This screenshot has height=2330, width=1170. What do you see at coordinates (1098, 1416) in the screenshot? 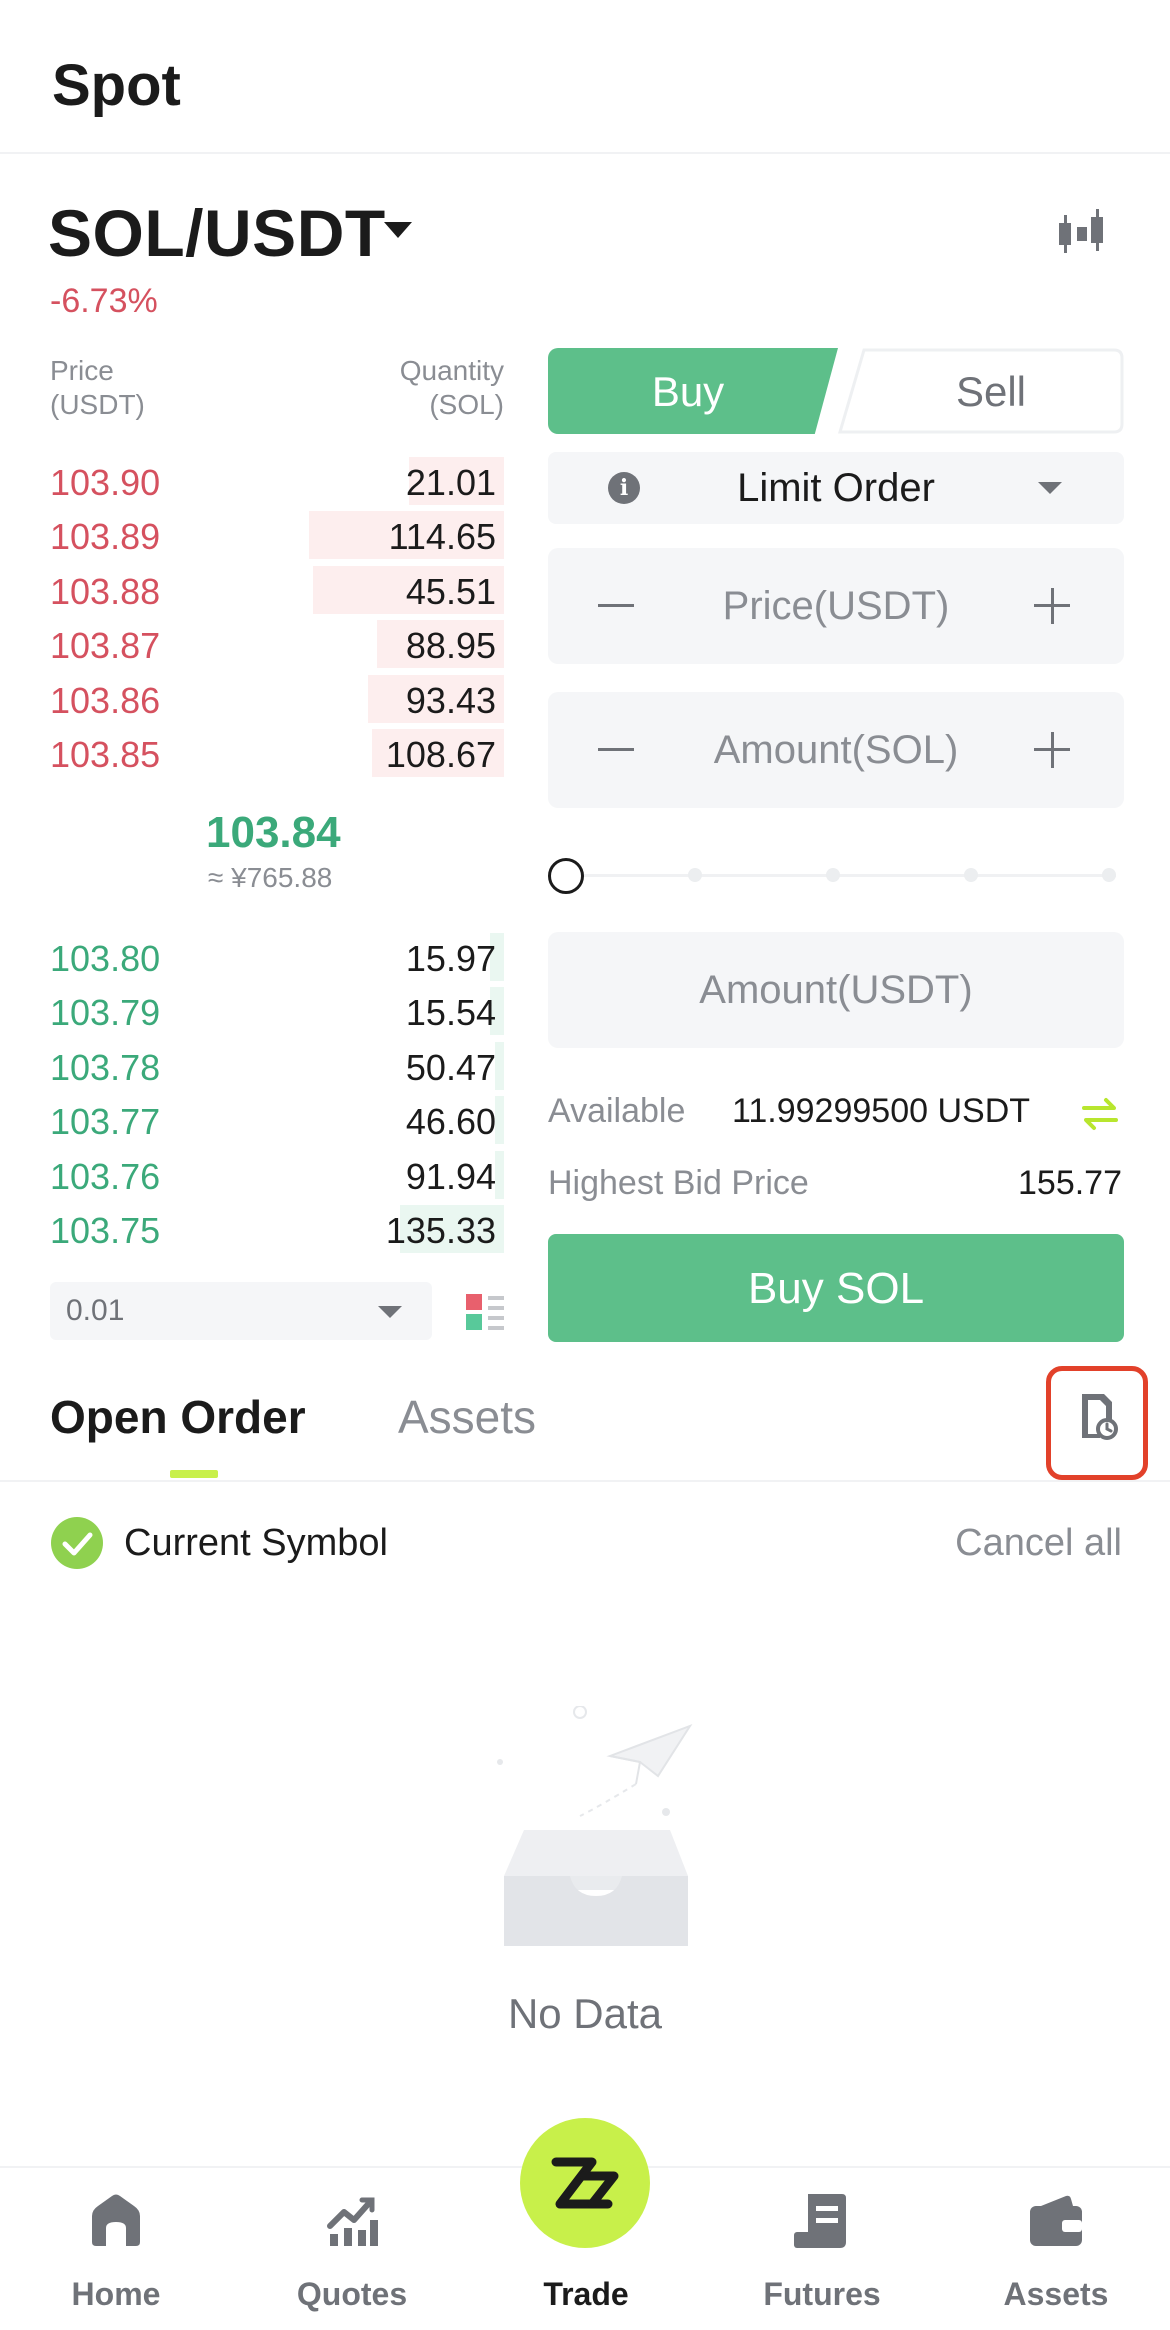
I see `order-history-icon` at bounding box center [1098, 1416].